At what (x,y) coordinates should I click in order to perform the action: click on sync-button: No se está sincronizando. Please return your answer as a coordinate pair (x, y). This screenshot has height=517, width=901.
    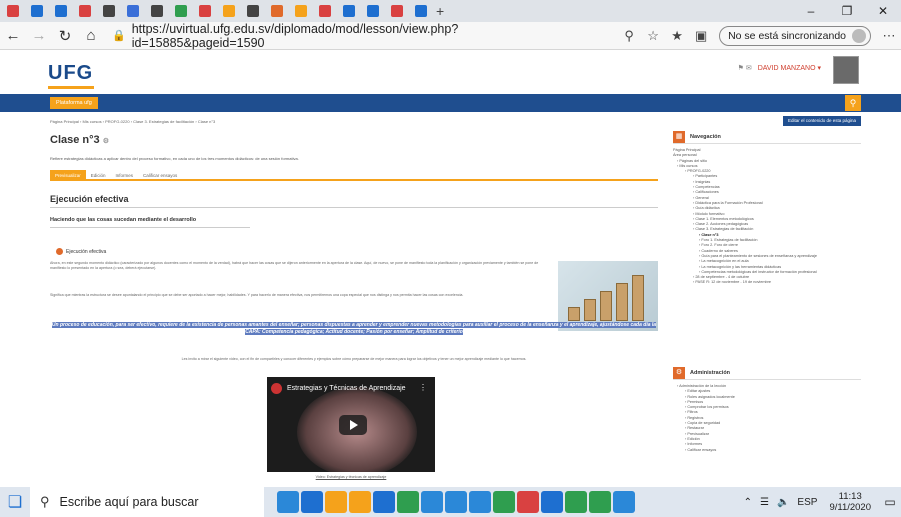
    Looking at the image, I should click on (795, 36).